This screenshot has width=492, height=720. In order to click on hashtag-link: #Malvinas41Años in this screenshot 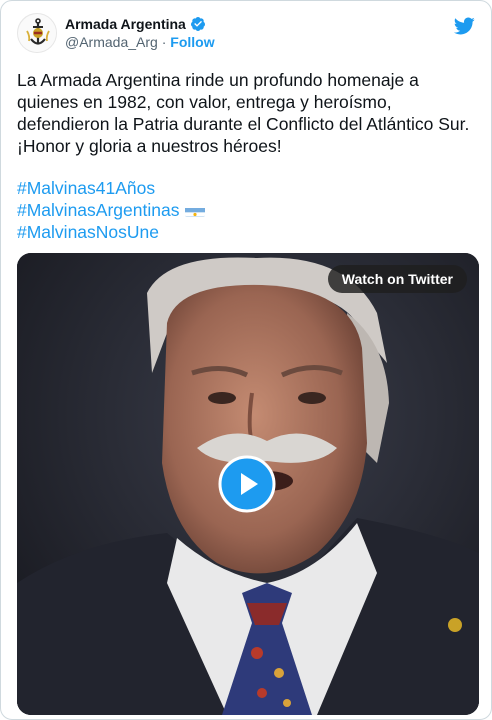, I will do `click(111, 188)`.